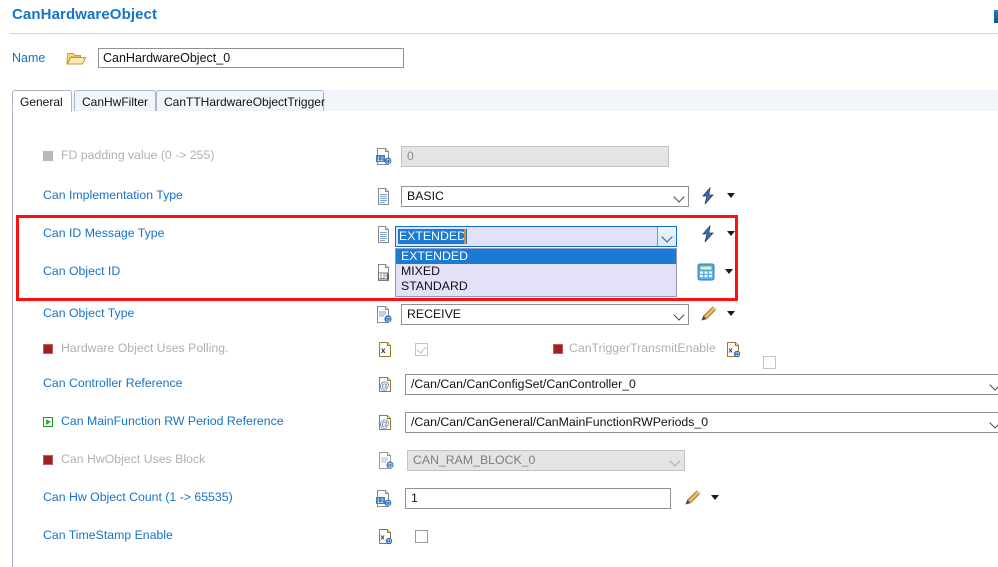 The image size is (998, 567). Describe the element at coordinates (536, 286) in the screenshot. I see `dropdown-option-standard: STANDARD` at that location.